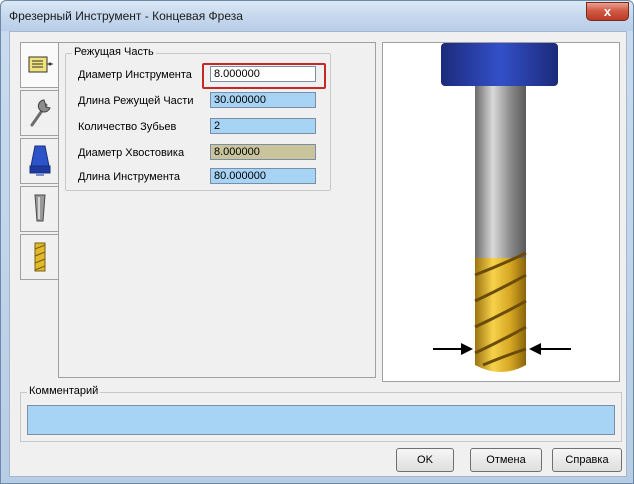 Image resolution: width=634 pixels, height=484 pixels. I want to click on ok-button: OK, so click(425, 460).